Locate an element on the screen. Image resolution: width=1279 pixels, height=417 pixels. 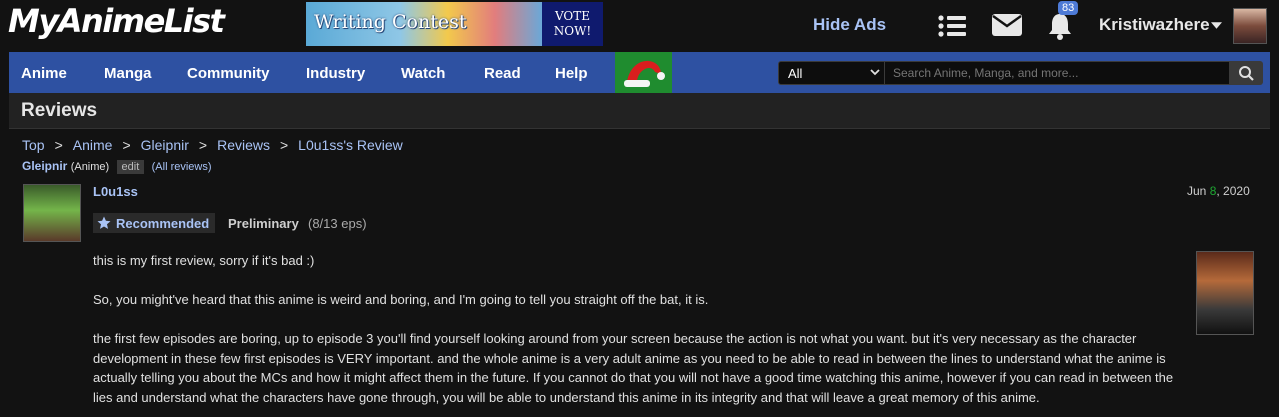
edit-button: edit is located at coordinates (130, 167).